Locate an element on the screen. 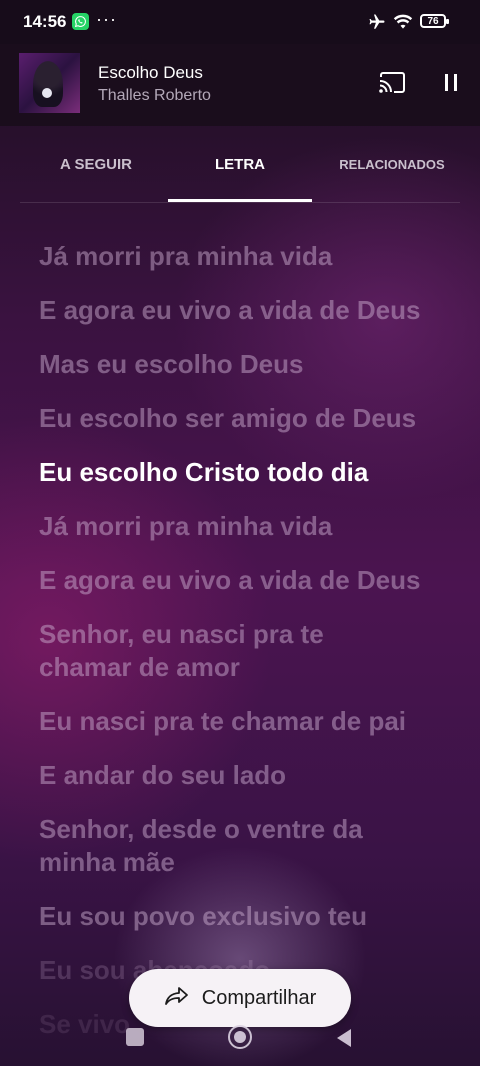 This screenshot has height=1066, width=480. lyric-line: Eu escolho ser amigo de Deus is located at coordinates (228, 418).